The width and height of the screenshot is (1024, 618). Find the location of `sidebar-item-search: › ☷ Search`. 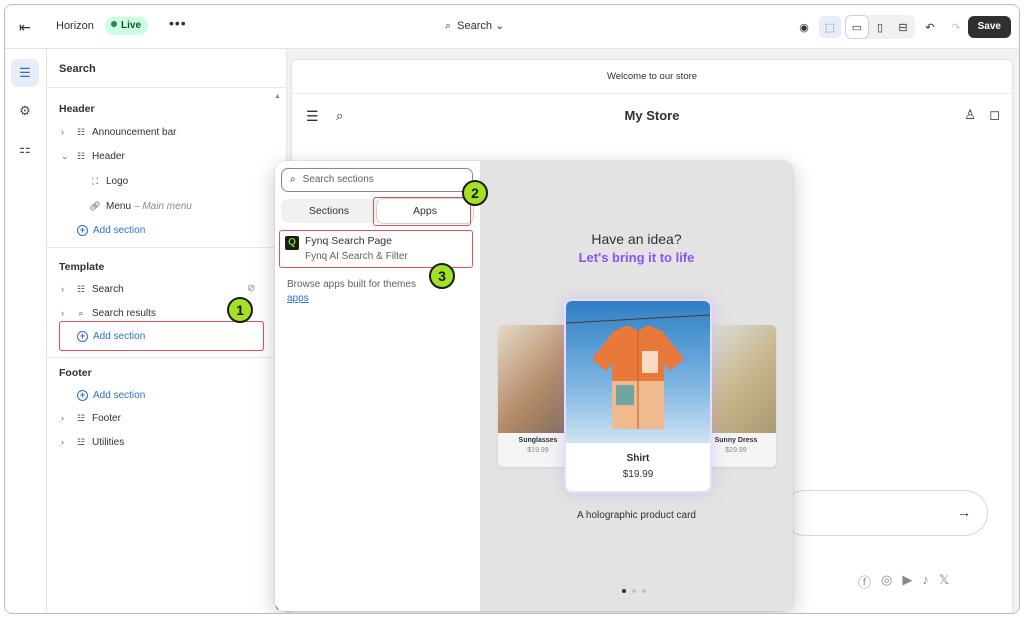

sidebar-item-search: › ☷ Search is located at coordinates (92, 289).